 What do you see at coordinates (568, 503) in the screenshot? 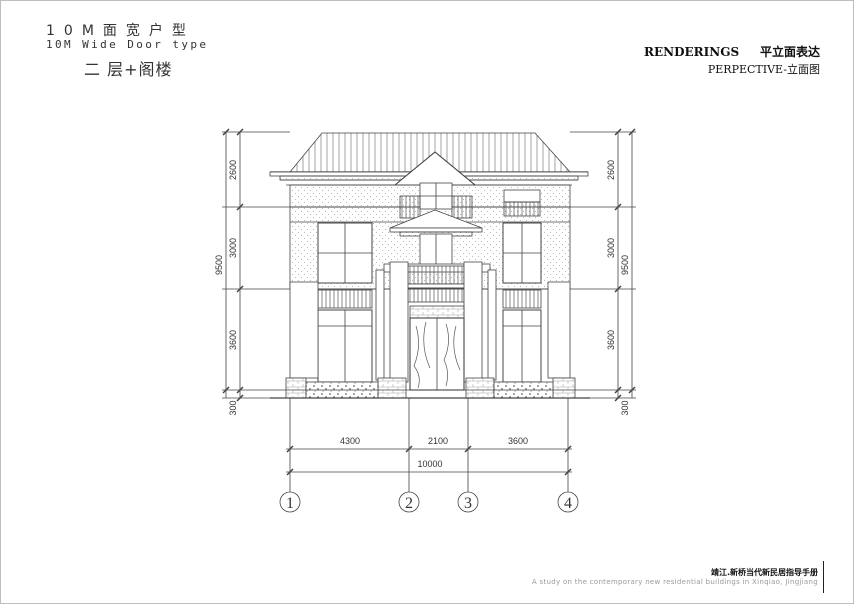
I see `axis-label-4: 4` at bounding box center [568, 503].